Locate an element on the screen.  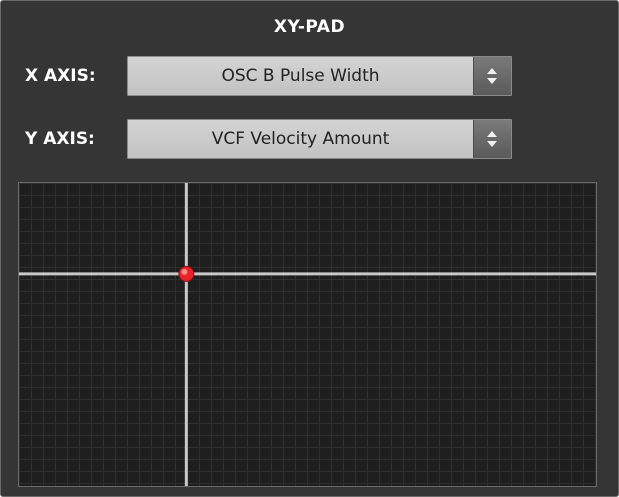
x-axis-row: X AXIS: OSC B Pulse Width is located at coordinates (309, 76).